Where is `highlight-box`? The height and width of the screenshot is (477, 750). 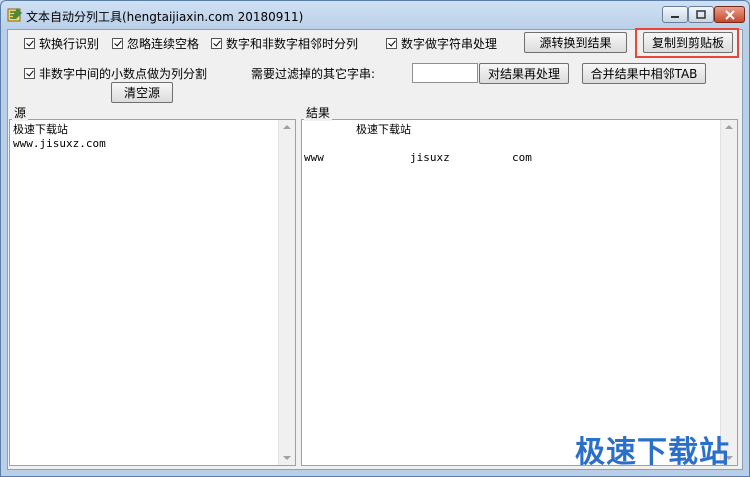
highlight-box is located at coordinates (687, 43).